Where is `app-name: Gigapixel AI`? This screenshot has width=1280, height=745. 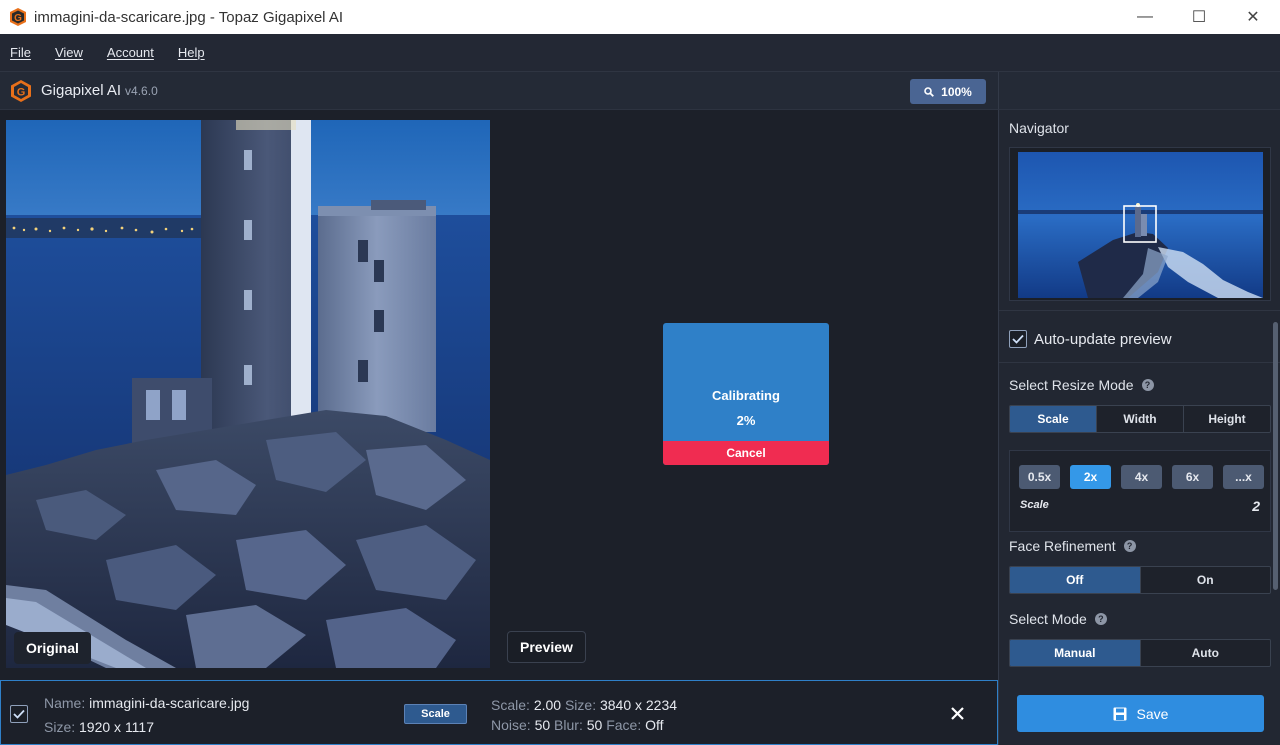
app-name: Gigapixel AI is located at coordinates (81, 90).